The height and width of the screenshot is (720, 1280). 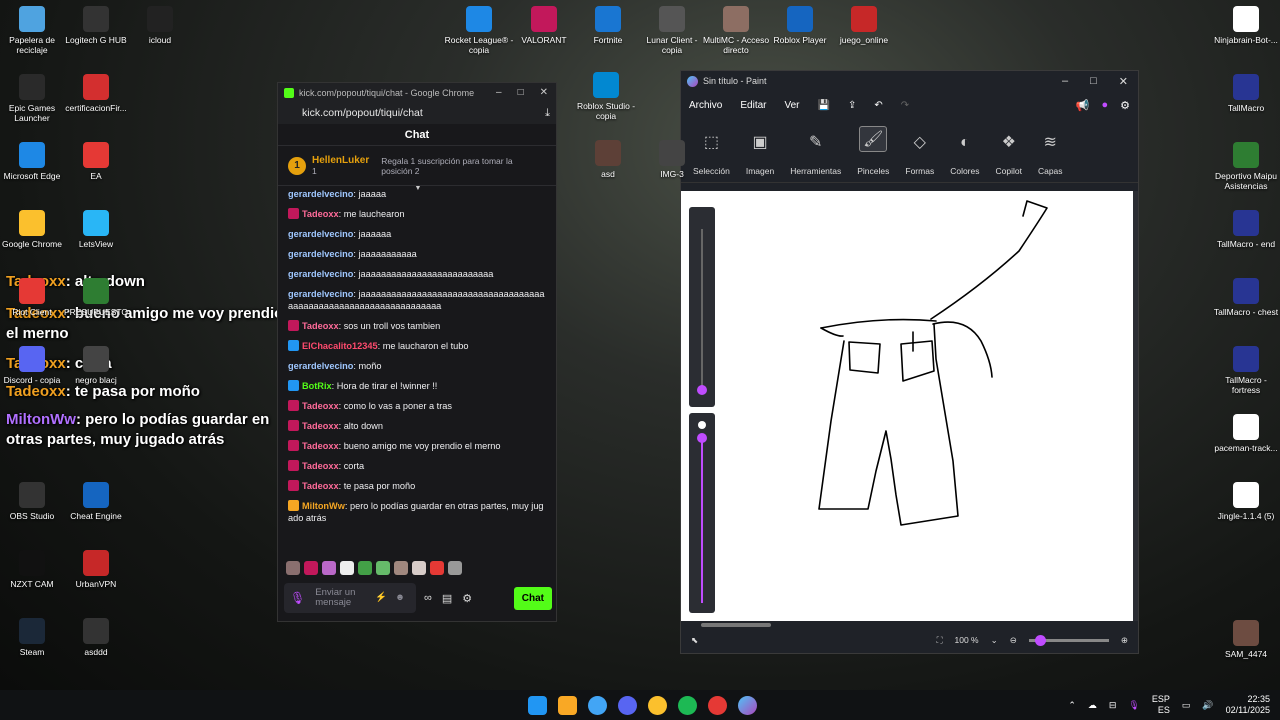 What do you see at coordinates (34, 98) in the screenshot?
I see `desktop-shortcut: Epic Games Launcher` at bounding box center [34, 98].